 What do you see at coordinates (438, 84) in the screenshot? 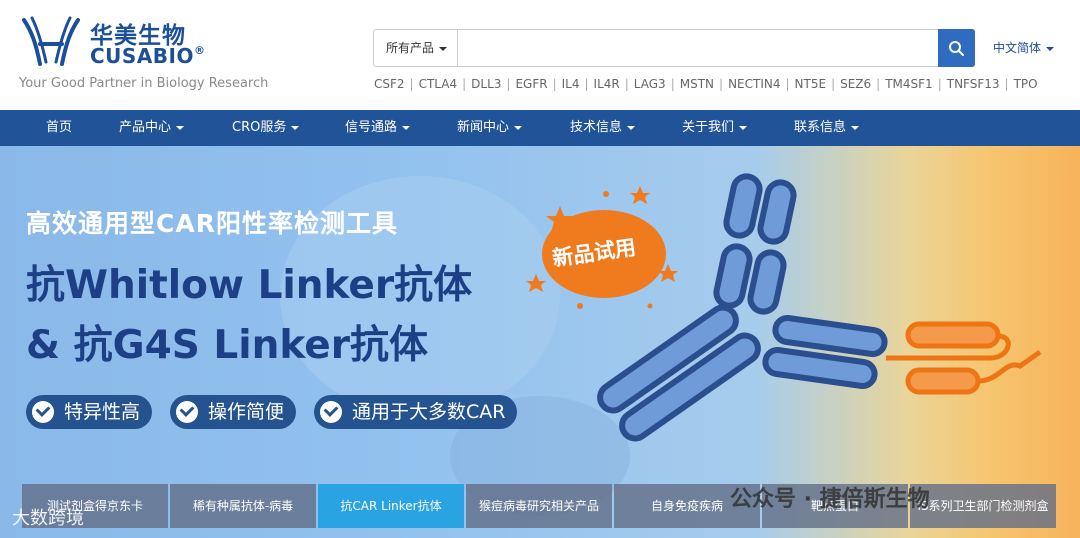
I see `hot-tag-link: CTLA4` at bounding box center [438, 84].